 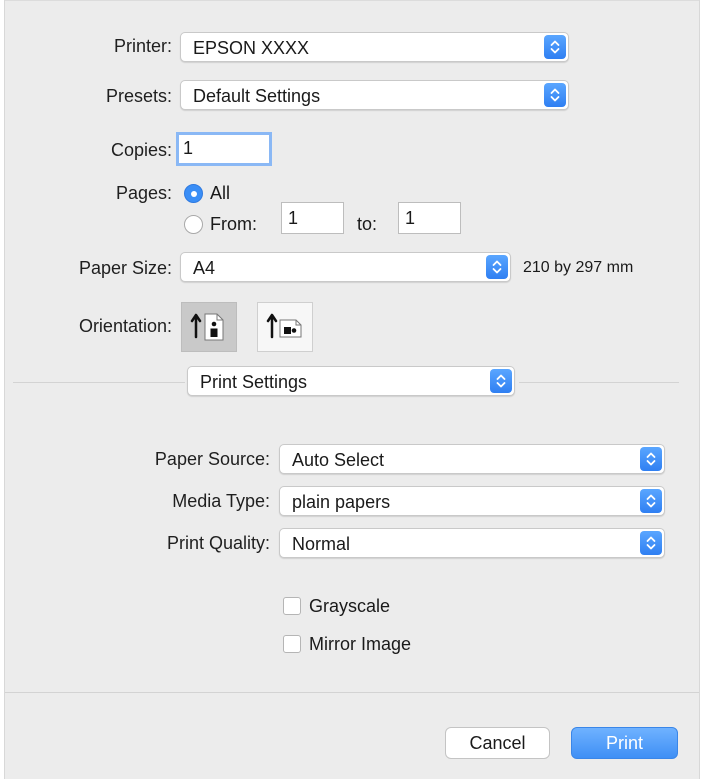 What do you see at coordinates (345, 267) in the screenshot?
I see `paper-size-popup: A4` at bounding box center [345, 267].